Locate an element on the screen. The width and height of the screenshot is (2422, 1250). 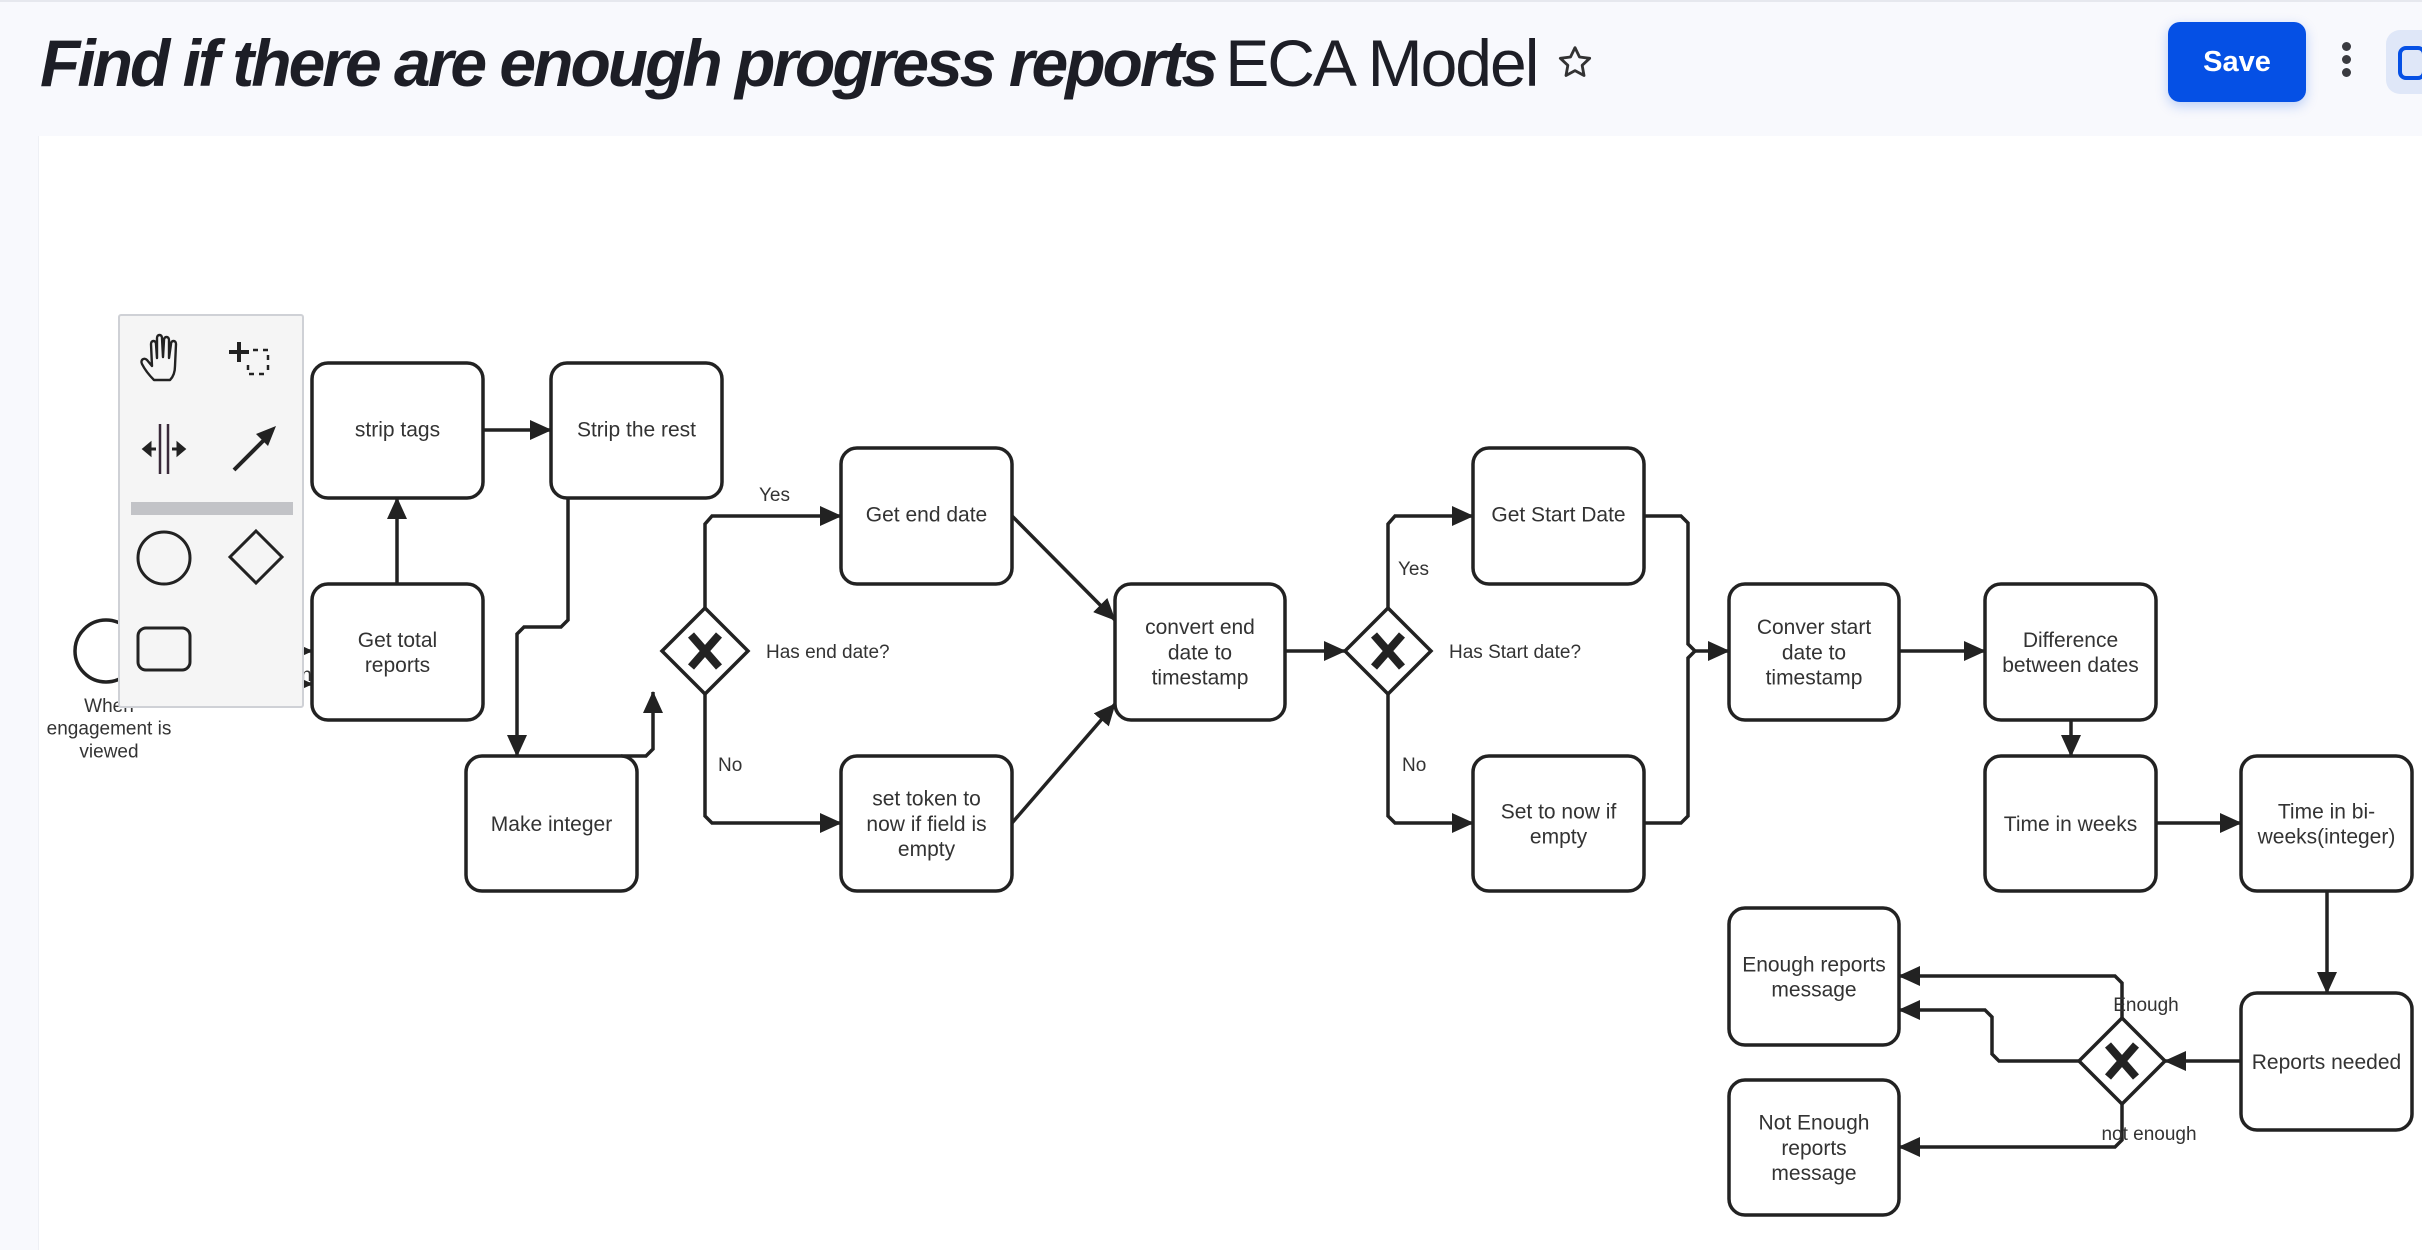
task-label: Get Start Date is located at coordinates (1558, 514).